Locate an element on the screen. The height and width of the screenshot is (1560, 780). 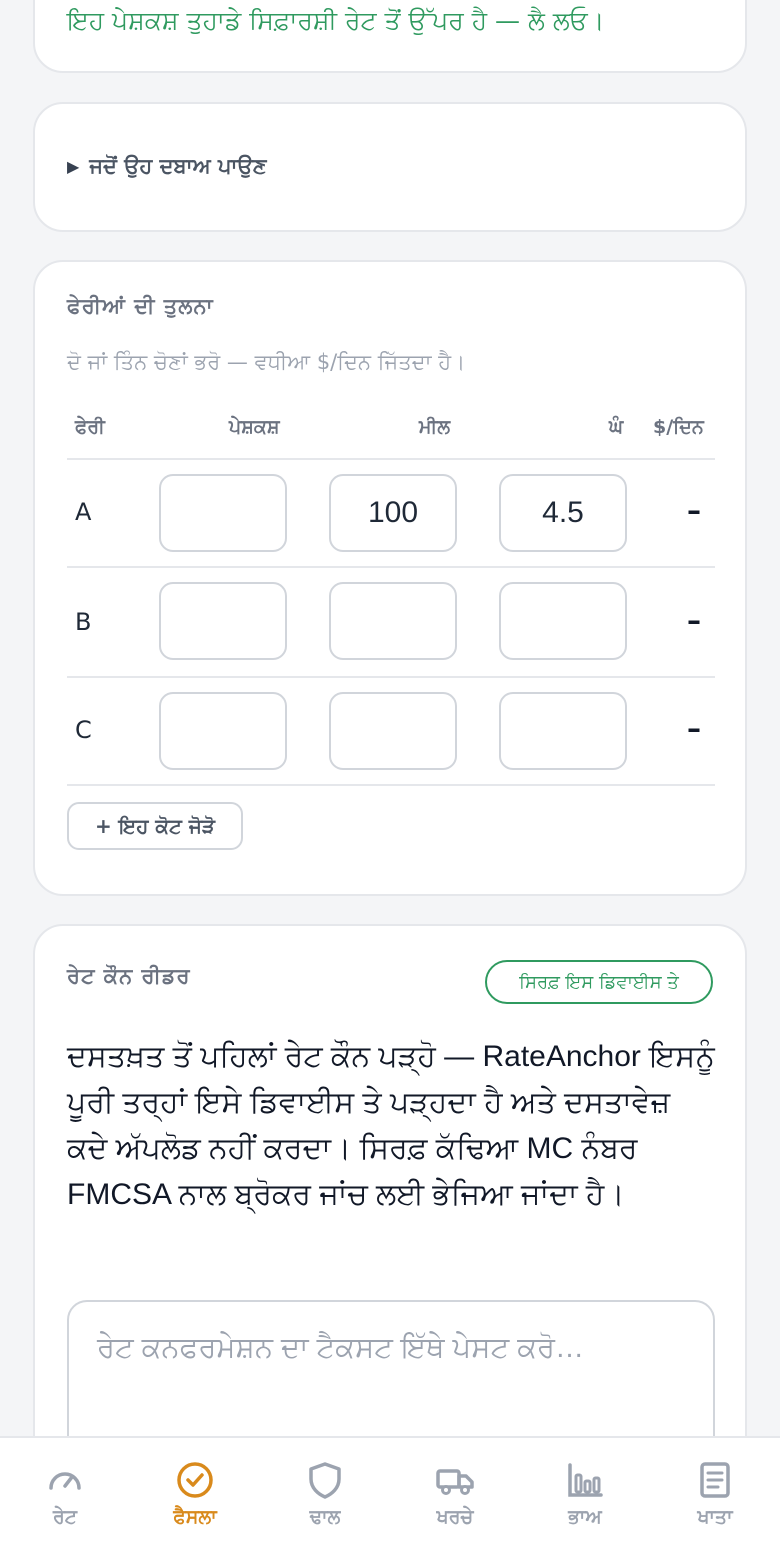
reader-title: ਰੇਟ ਕੌਨ ਰੀਡਰ is located at coordinates (129, 976).